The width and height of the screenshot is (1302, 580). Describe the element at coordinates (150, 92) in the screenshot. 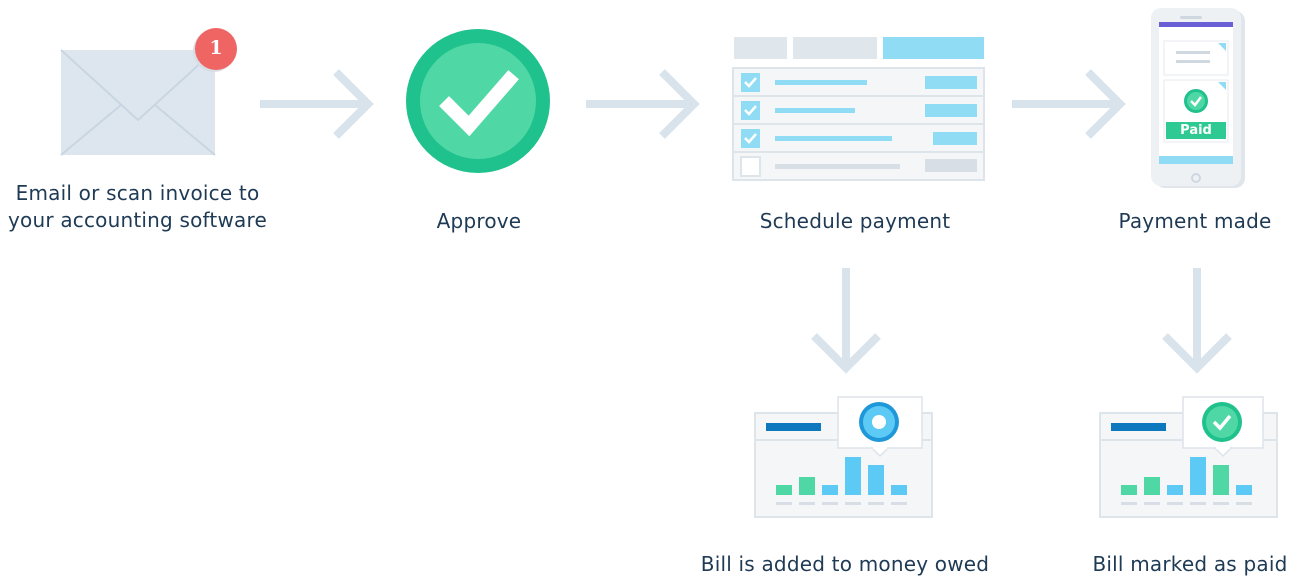

I see `email-node: 1` at that location.